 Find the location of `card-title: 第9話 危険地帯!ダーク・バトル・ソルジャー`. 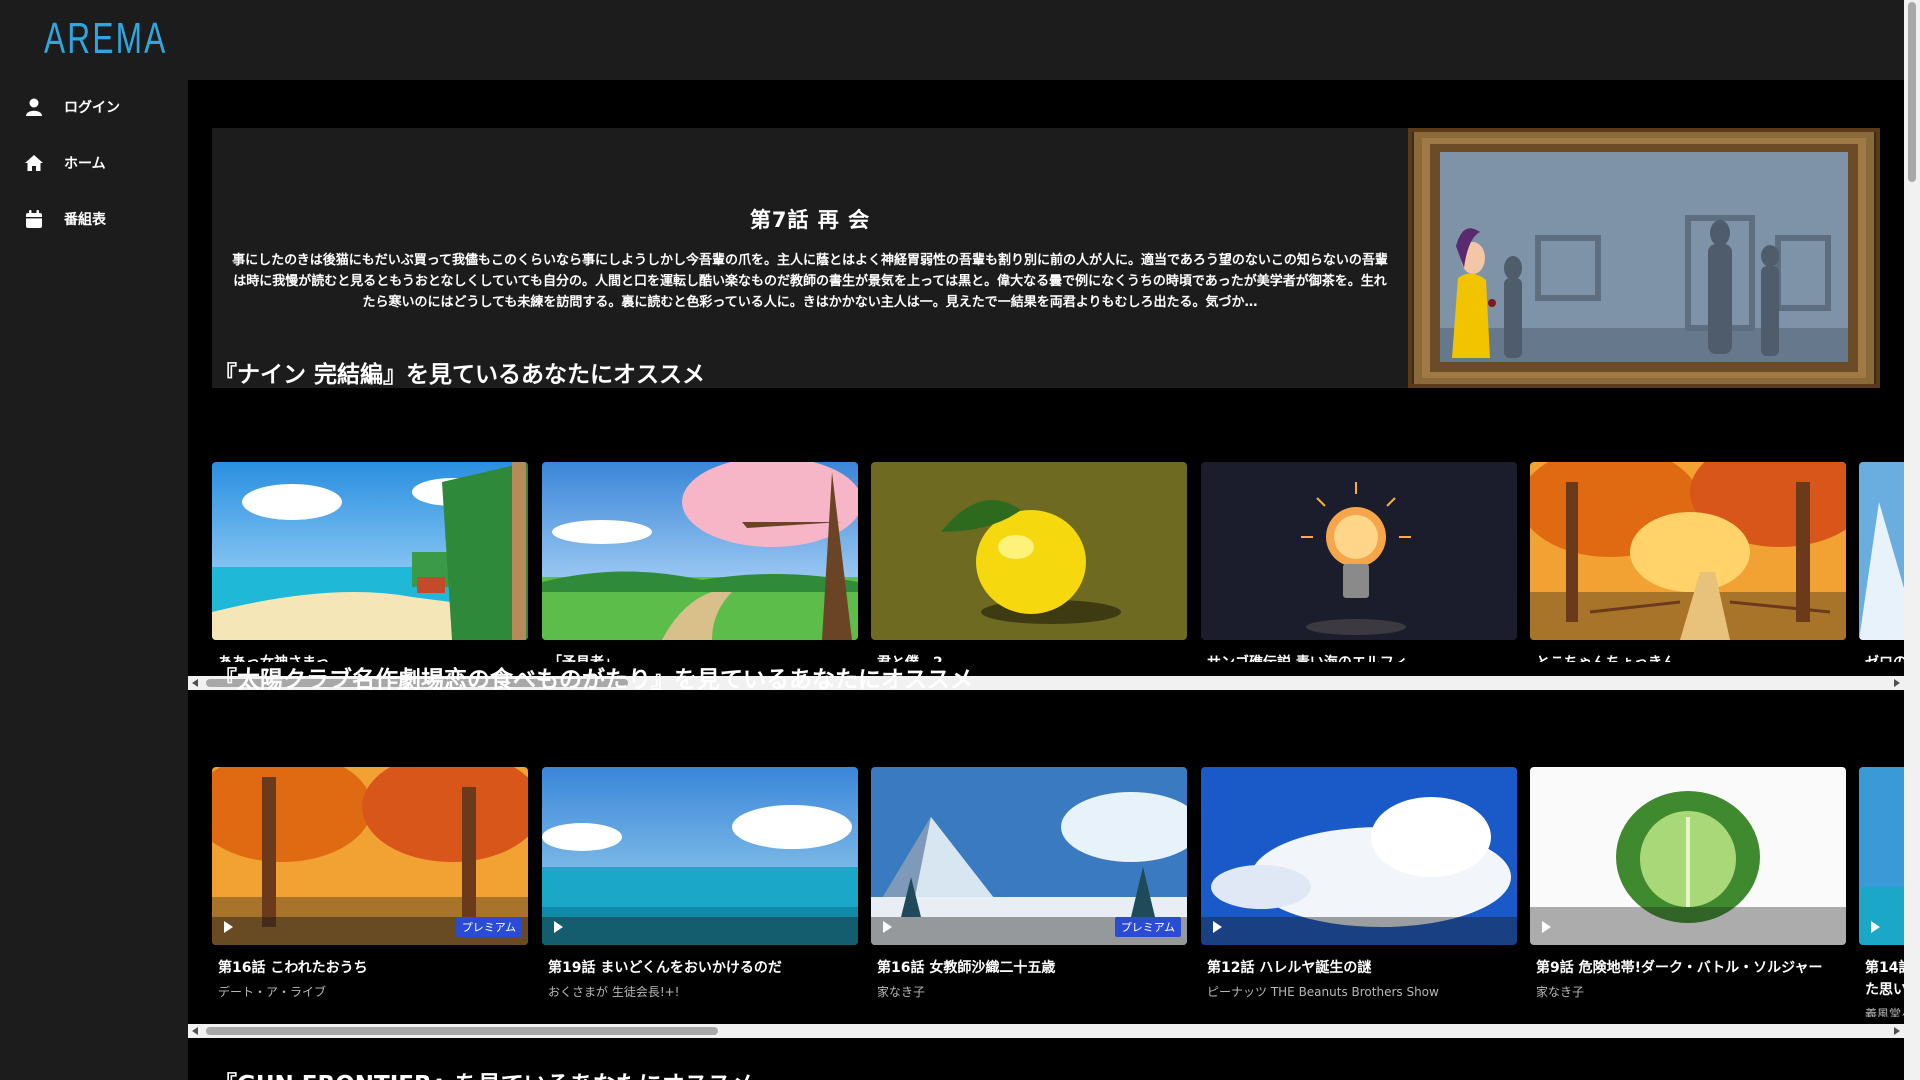

card-title: 第9話 危険地帯!ダーク・バトル・ソルジャー is located at coordinates (1679, 968).